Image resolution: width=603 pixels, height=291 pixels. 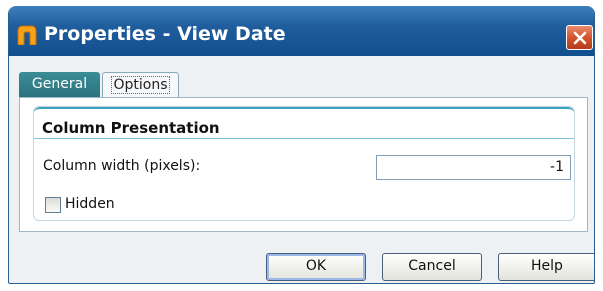 I want to click on tab-options-label: Options, so click(x=140, y=85).